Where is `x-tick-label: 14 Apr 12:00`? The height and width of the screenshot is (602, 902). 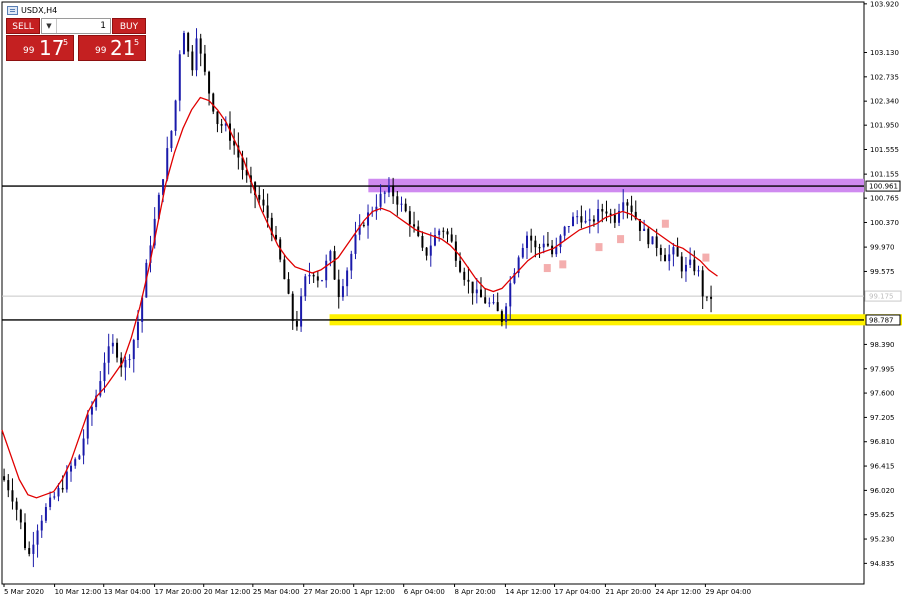
x-tick-label: 14 Apr 12:00 is located at coordinates (528, 592).